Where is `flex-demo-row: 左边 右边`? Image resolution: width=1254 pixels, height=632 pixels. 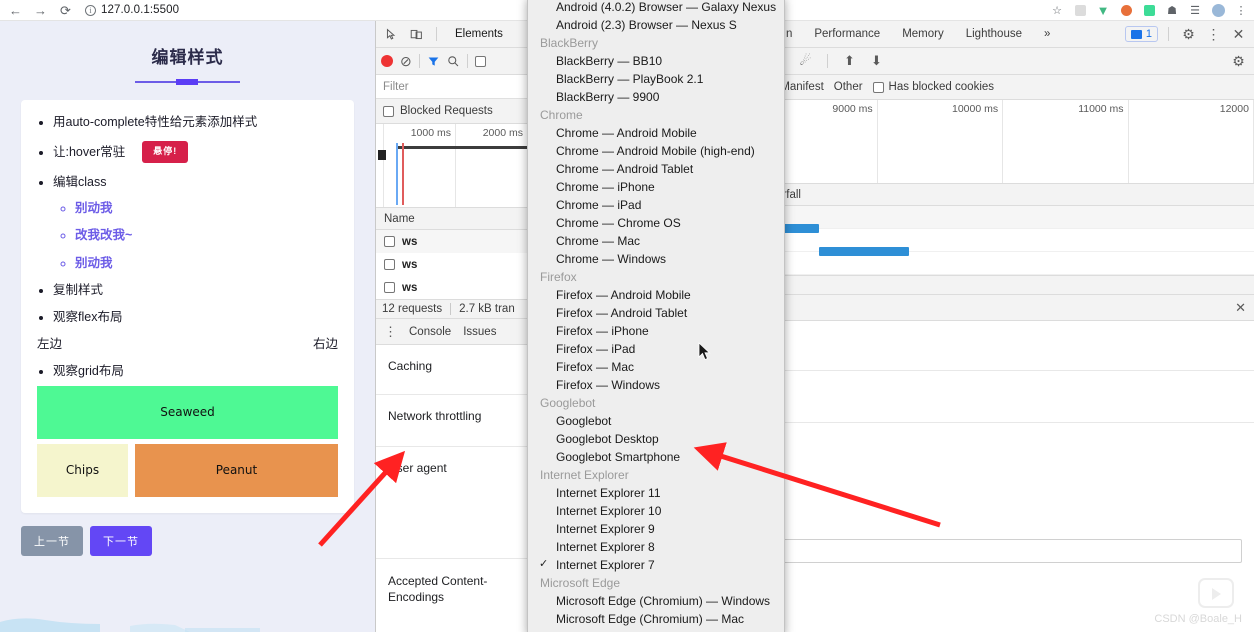
flex-demo-row: 左边 右边 is located at coordinates (187, 342).